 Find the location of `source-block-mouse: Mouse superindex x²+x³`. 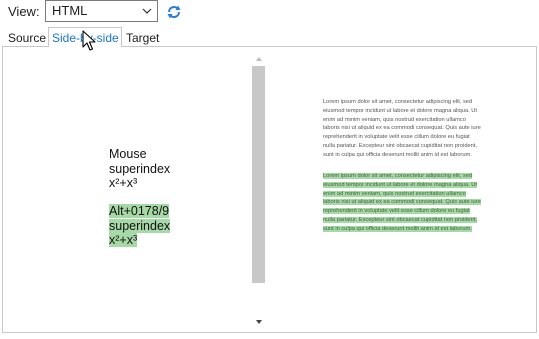

source-block-mouse: Mouse superindex x²+x³ is located at coordinates (139, 169).